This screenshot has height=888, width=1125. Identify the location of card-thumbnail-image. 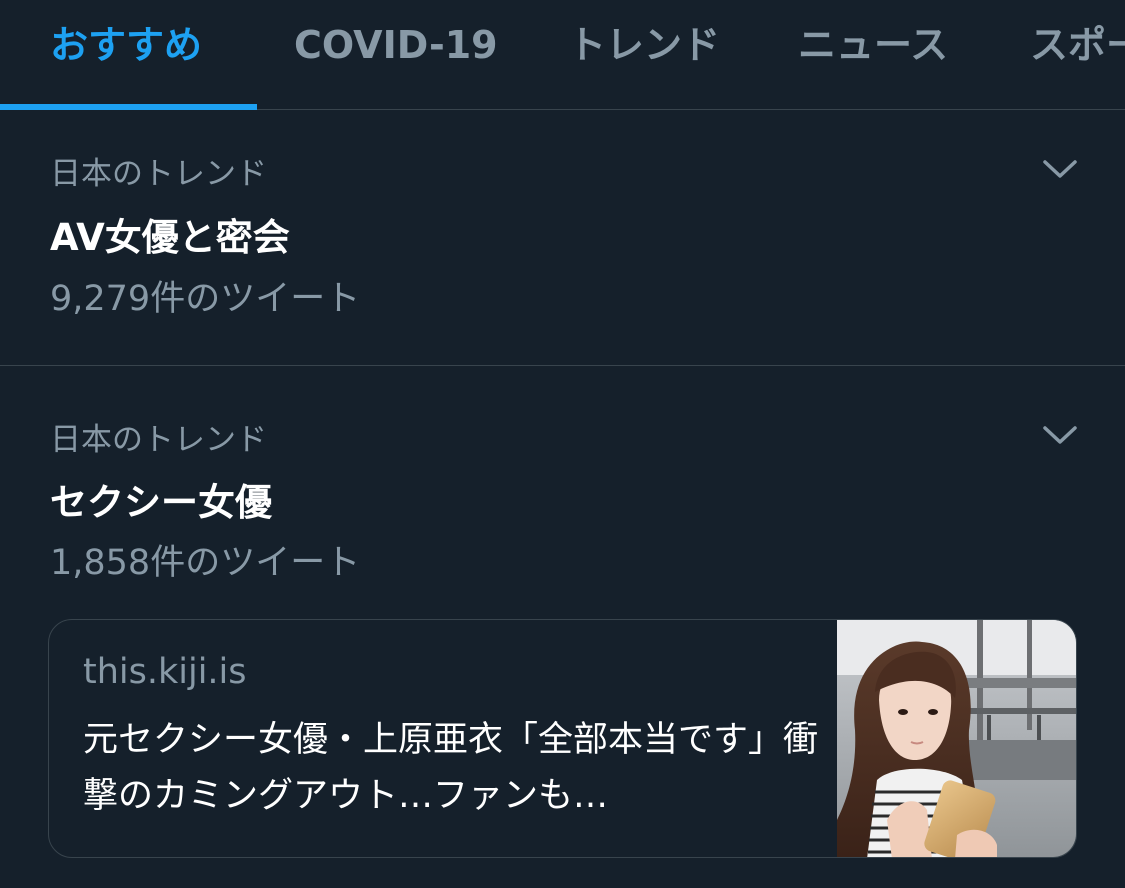
(956, 738).